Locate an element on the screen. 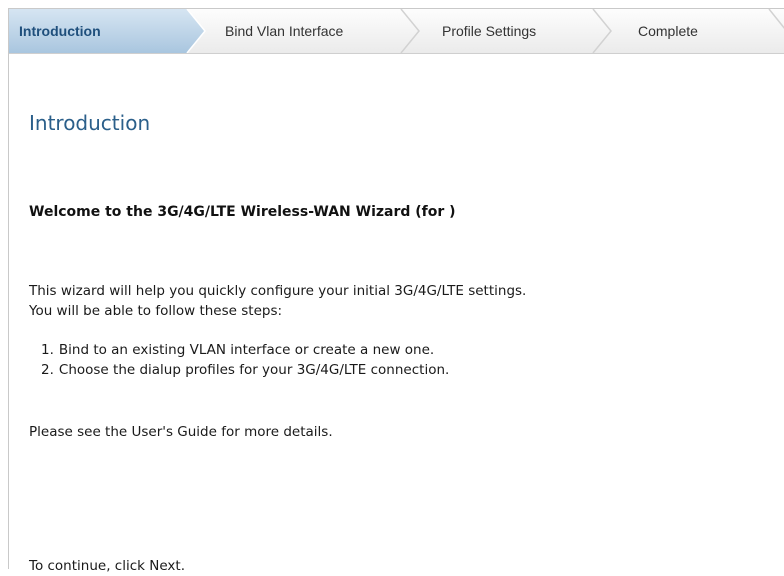 This screenshot has width=784, height=576. list-item-number: 1. is located at coordinates (47, 350).